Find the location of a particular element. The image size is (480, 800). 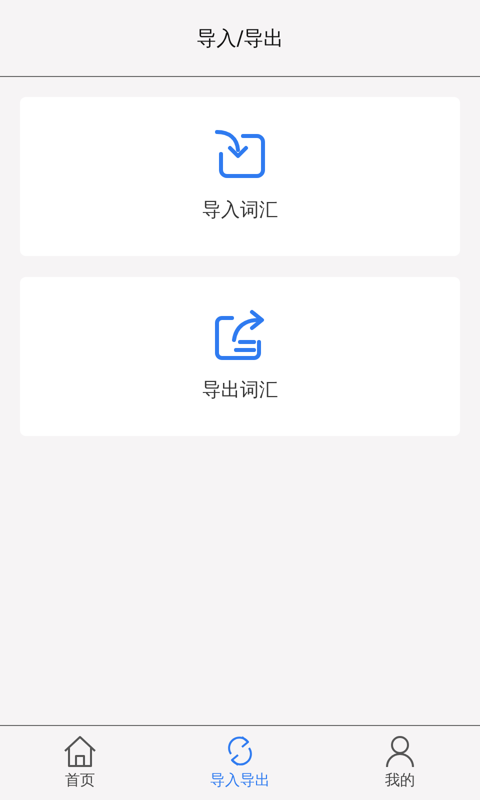

user-icon is located at coordinates (400, 750).